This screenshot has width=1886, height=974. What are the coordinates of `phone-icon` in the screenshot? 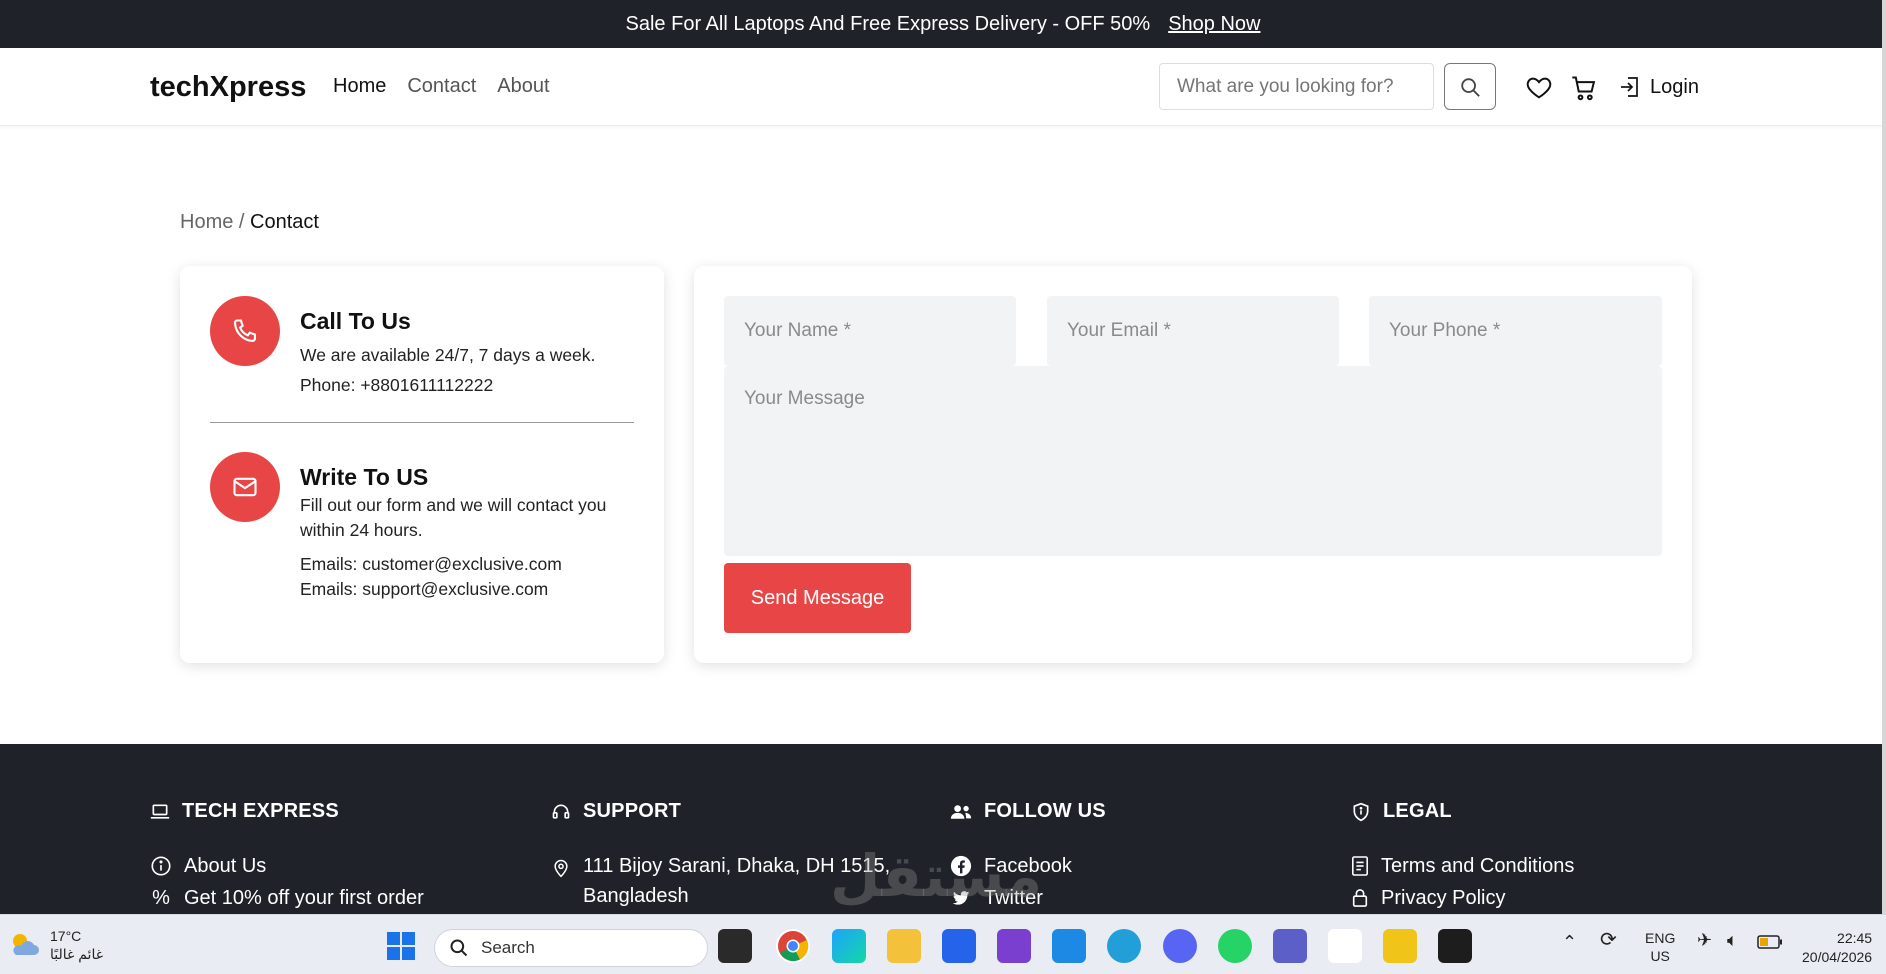 It's located at (245, 331).